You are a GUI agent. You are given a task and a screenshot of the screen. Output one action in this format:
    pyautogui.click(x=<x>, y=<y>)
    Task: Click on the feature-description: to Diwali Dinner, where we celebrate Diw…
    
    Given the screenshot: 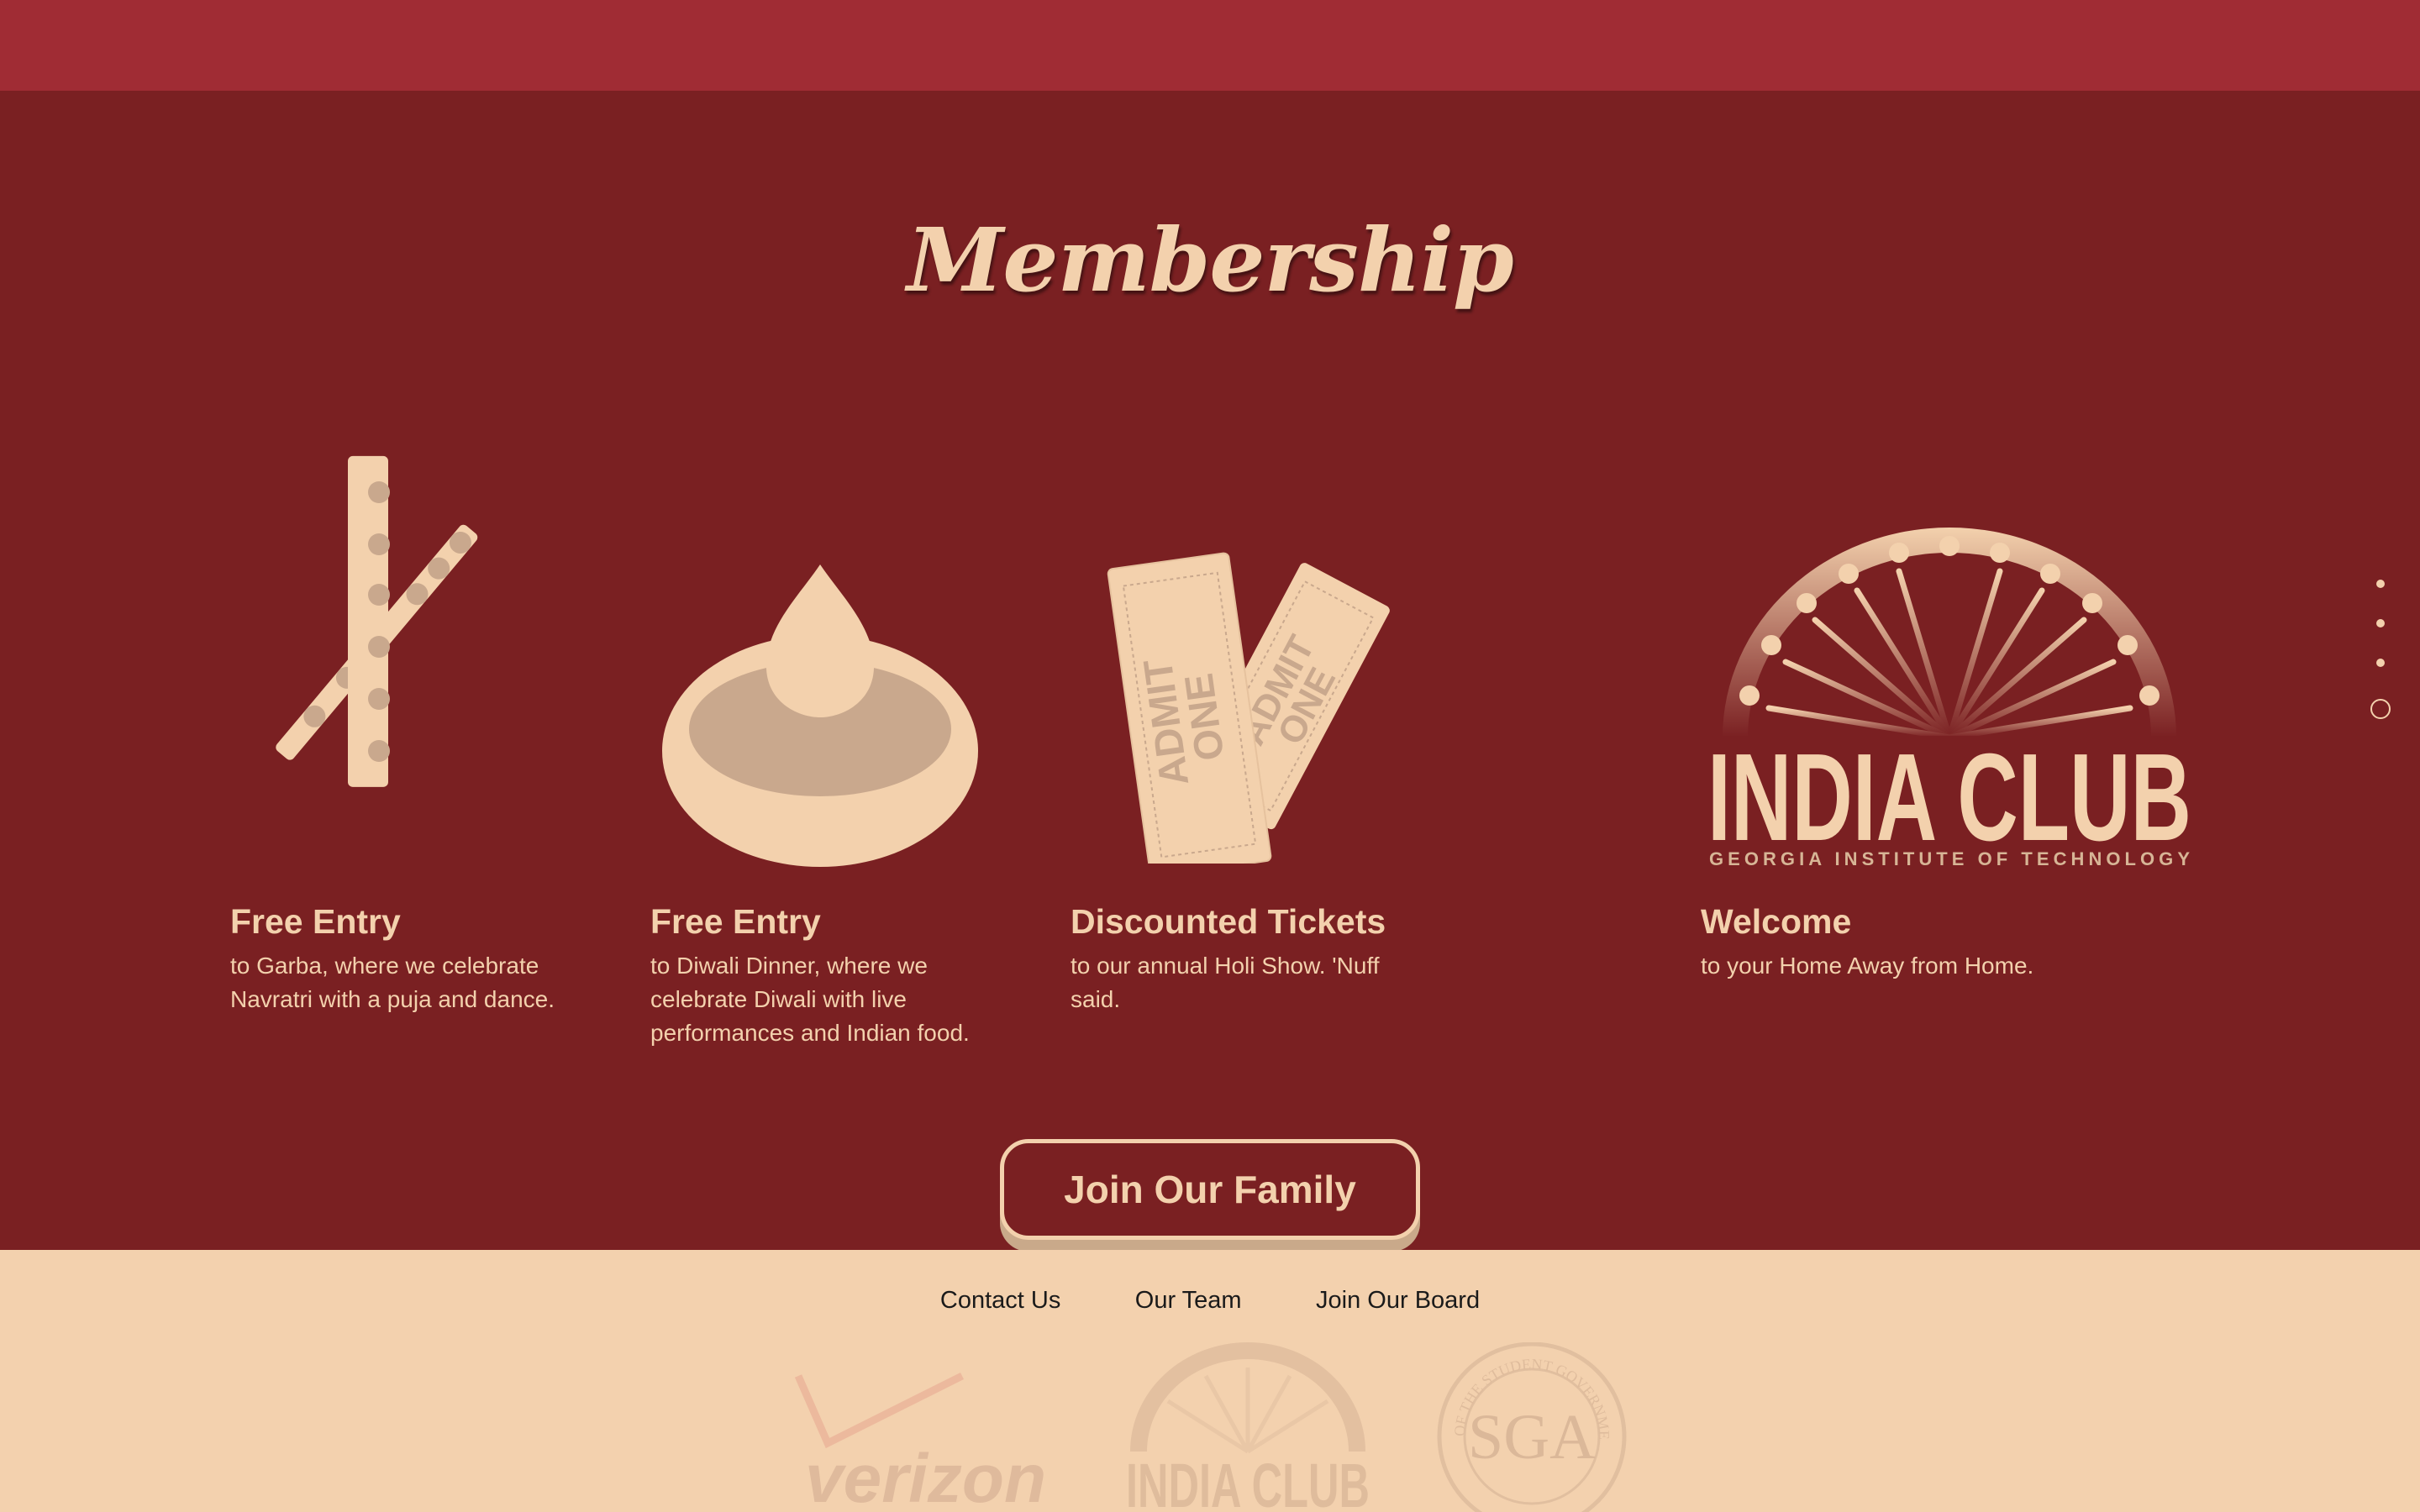 What is the action you would take?
    pyautogui.click(x=810, y=999)
    